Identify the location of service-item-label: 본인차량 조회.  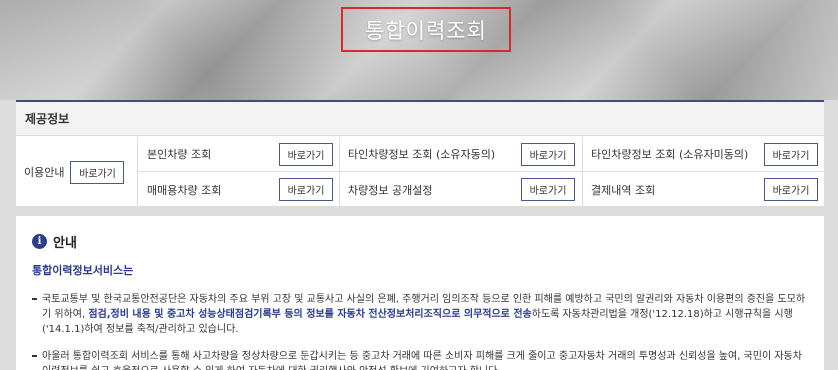
(179, 154).